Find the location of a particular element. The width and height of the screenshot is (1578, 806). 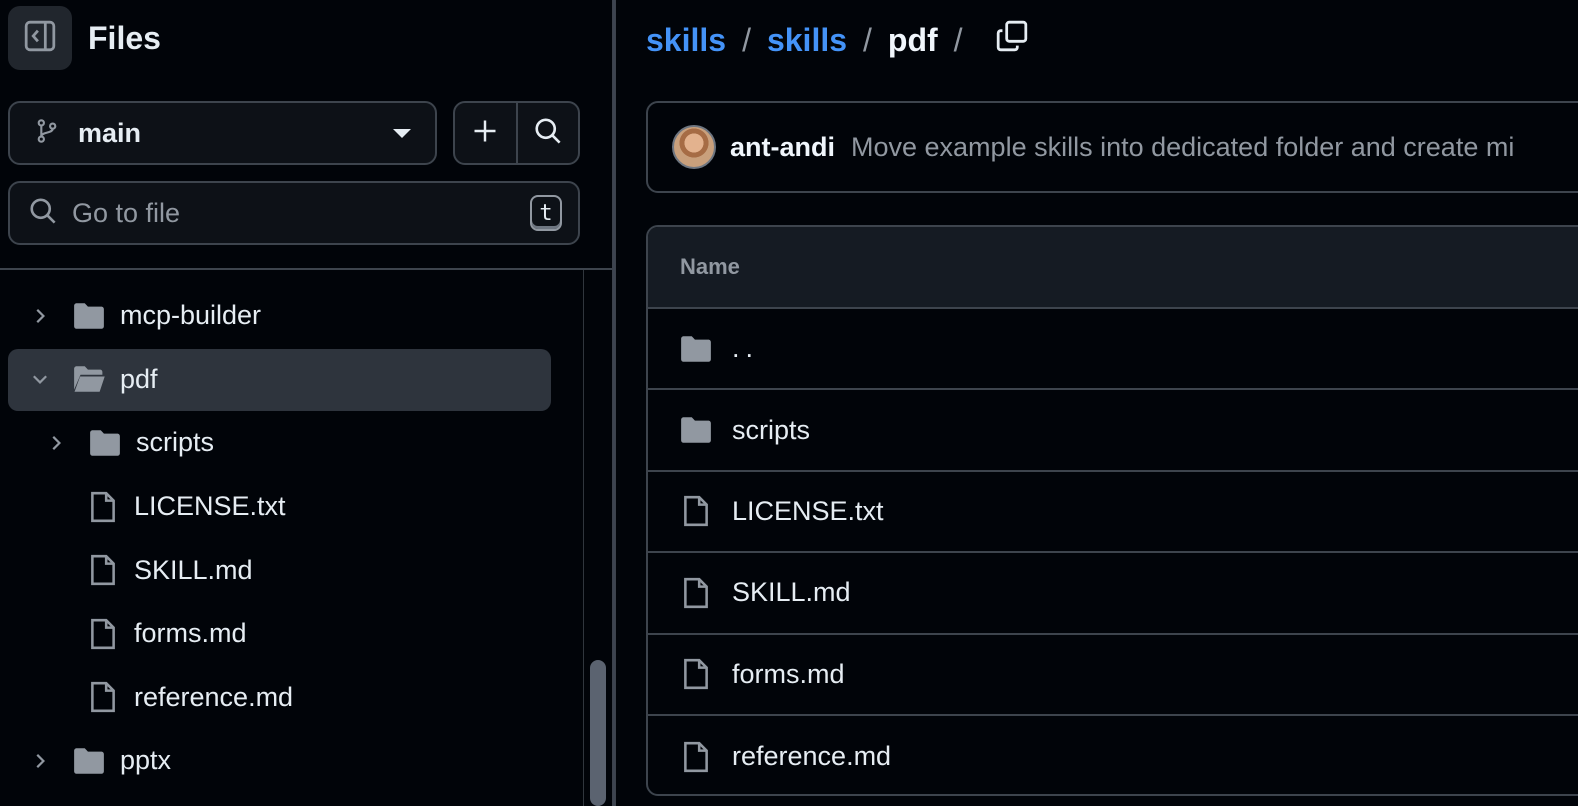

tree-item-label: pptx is located at coordinates (146, 760).